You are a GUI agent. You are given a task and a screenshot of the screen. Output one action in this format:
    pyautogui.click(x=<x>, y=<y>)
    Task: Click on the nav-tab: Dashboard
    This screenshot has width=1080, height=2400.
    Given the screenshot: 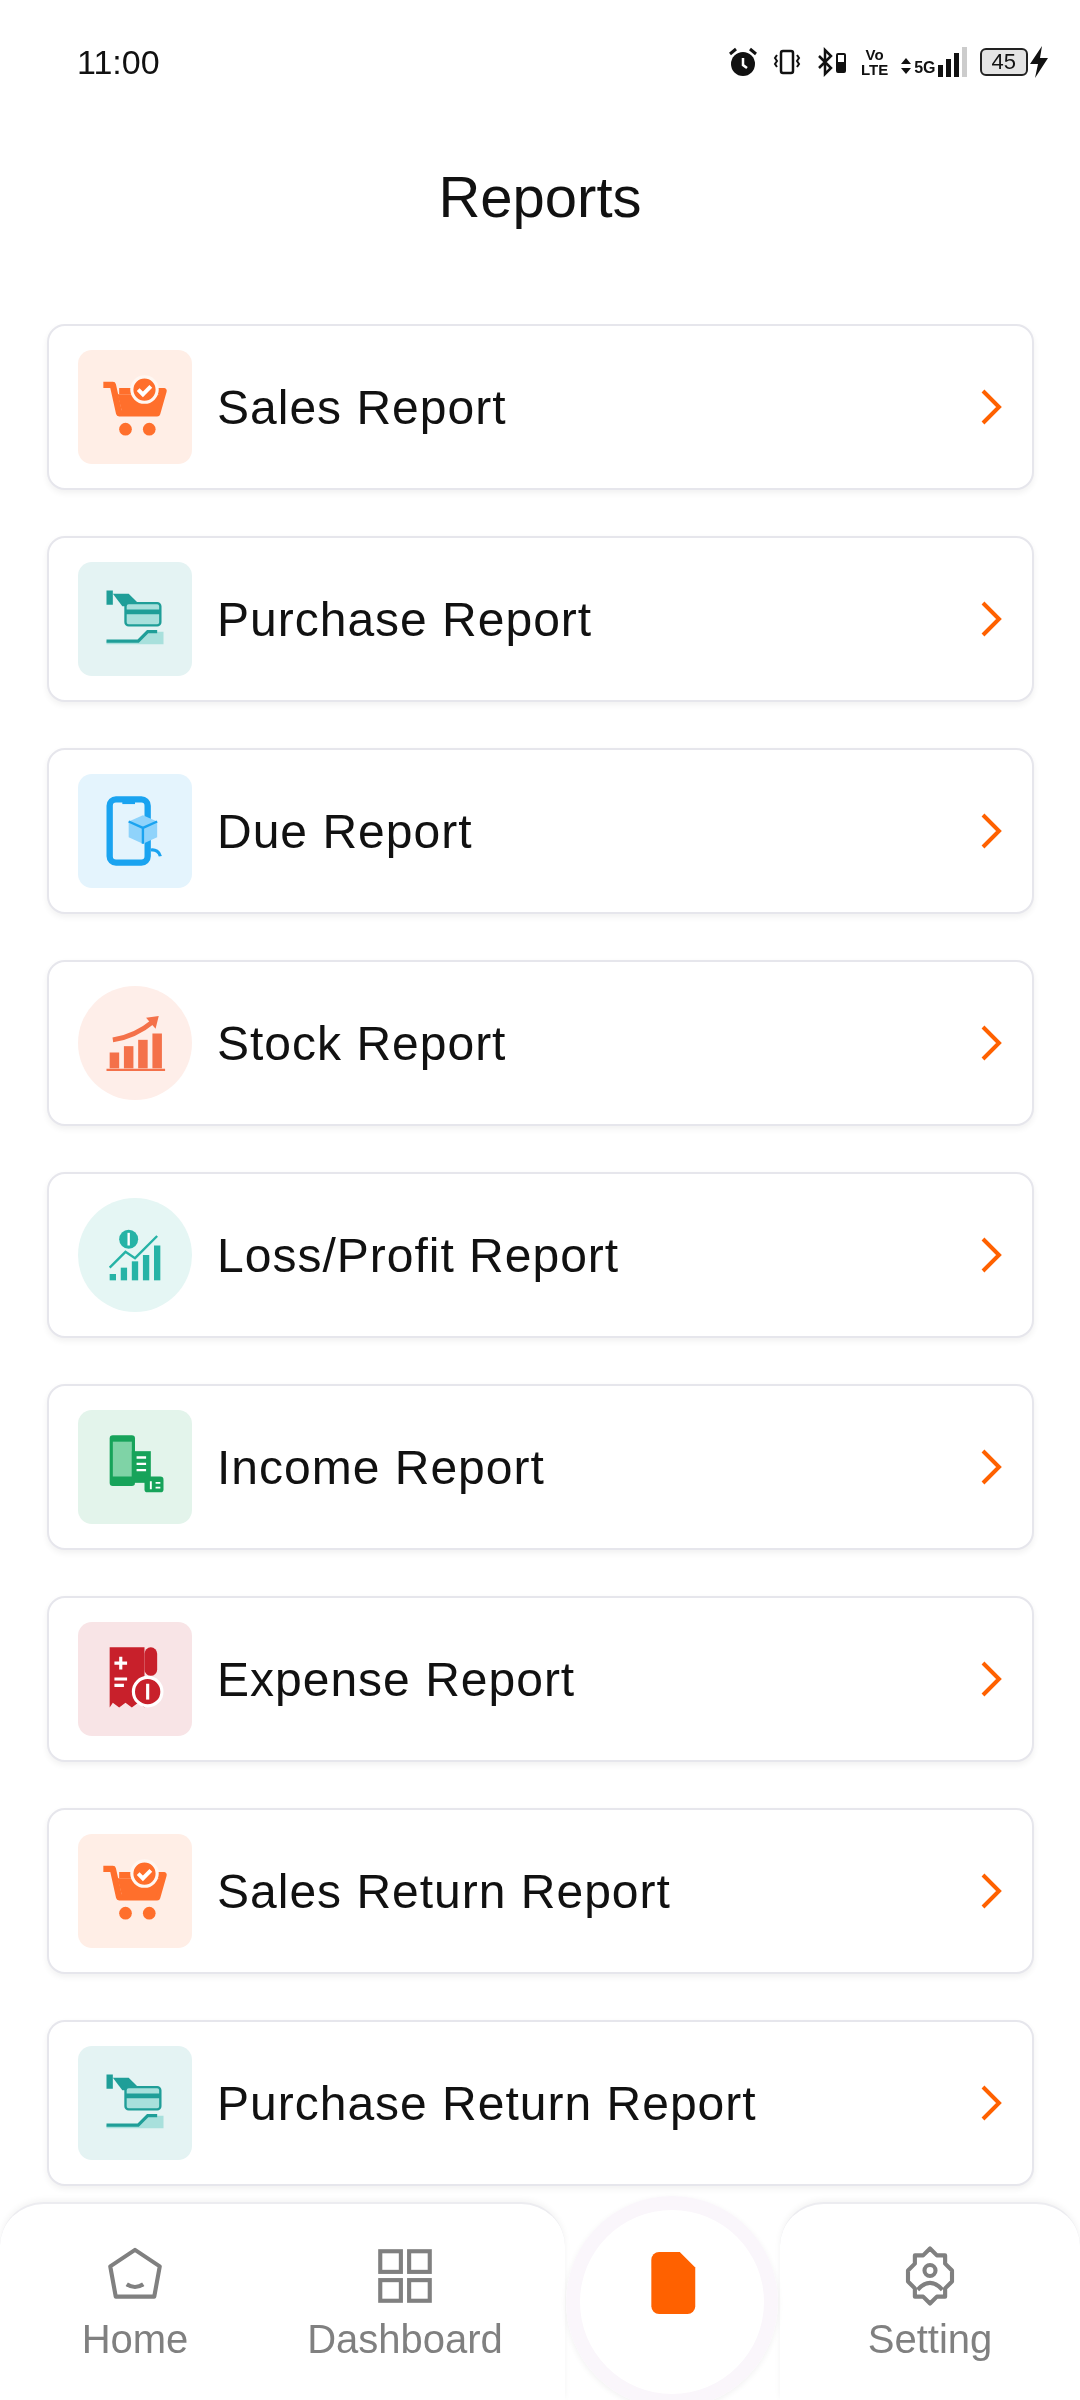 What is the action you would take?
    pyautogui.click(x=405, y=2302)
    